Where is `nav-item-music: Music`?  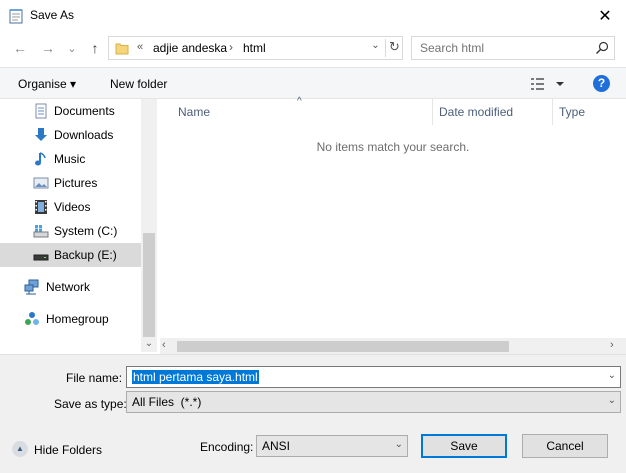
nav-item-music: Music is located at coordinates (70, 159).